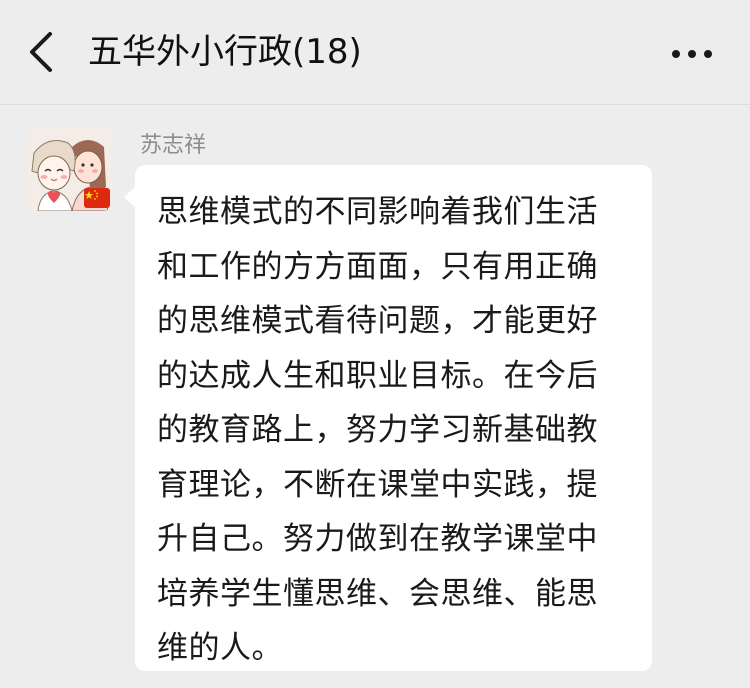 This screenshot has height=688, width=750. Describe the element at coordinates (225, 52) in the screenshot. I see `chat-title: 五华外小行政(18)` at that location.